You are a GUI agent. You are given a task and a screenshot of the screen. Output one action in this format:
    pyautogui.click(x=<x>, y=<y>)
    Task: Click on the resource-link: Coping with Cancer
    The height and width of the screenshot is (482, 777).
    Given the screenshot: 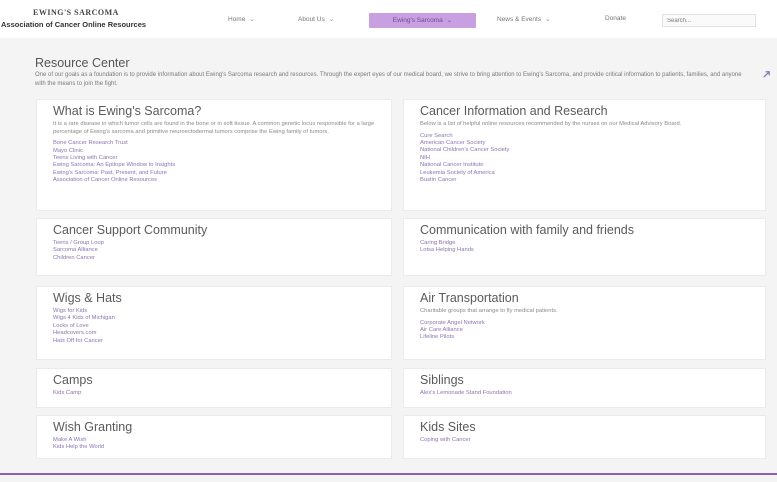 What is the action you would take?
    pyautogui.click(x=586, y=440)
    